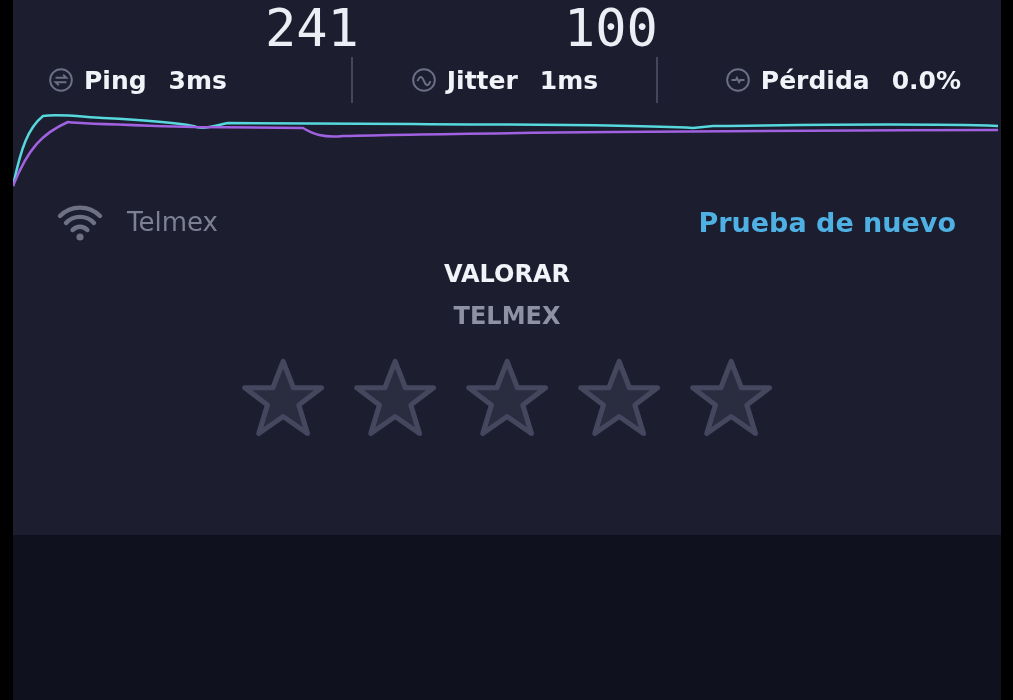 The image size is (1013, 700). Describe the element at coordinates (115, 80) in the screenshot. I see `metric-label: Ping` at that location.